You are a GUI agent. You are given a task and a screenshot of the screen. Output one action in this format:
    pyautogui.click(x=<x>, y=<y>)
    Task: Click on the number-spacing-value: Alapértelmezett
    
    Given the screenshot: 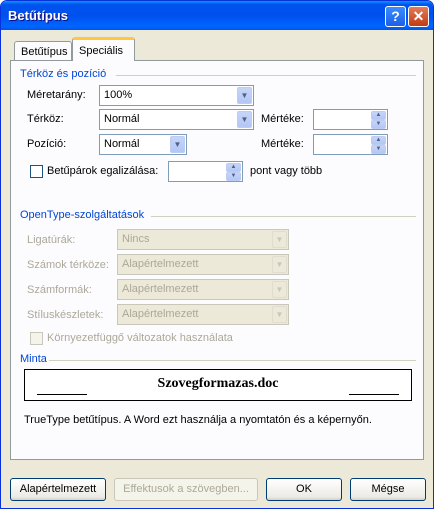 What is the action you would take?
    pyautogui.click(x=160, y=264)
    